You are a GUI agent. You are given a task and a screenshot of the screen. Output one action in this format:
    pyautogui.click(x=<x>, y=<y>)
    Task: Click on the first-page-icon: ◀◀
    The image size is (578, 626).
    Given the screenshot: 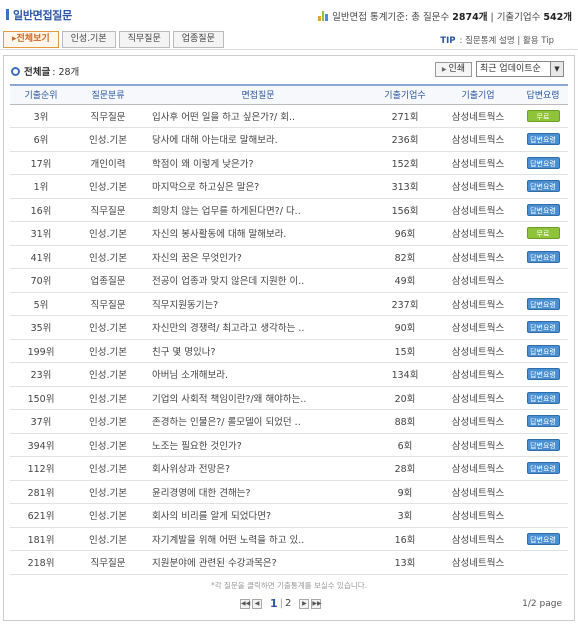 What is the action you would take?
    pyautogui.click(x=245, y=603)
    